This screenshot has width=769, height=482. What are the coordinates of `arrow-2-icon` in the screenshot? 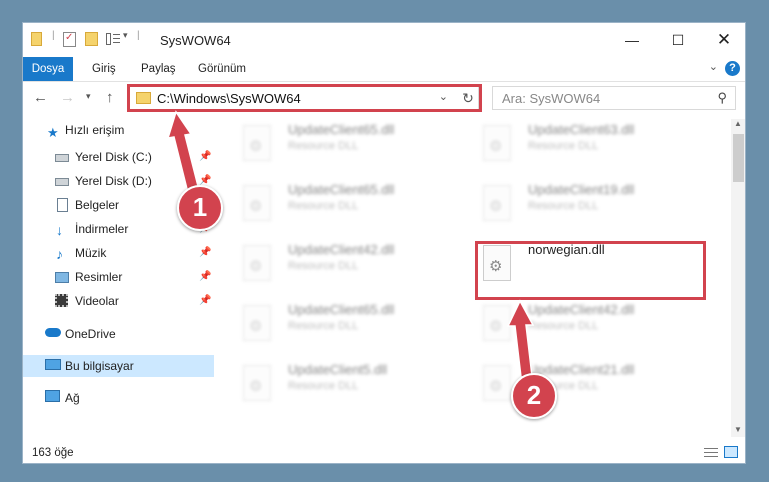 It's located at (520, 338).